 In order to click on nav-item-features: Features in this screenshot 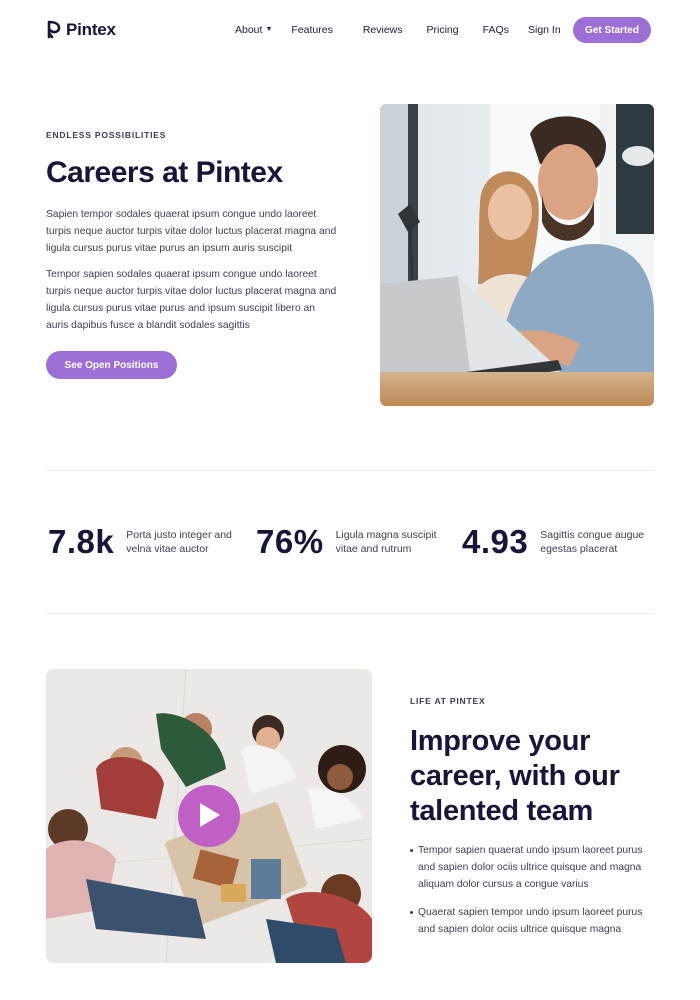, I will do `click(311, 30)`.